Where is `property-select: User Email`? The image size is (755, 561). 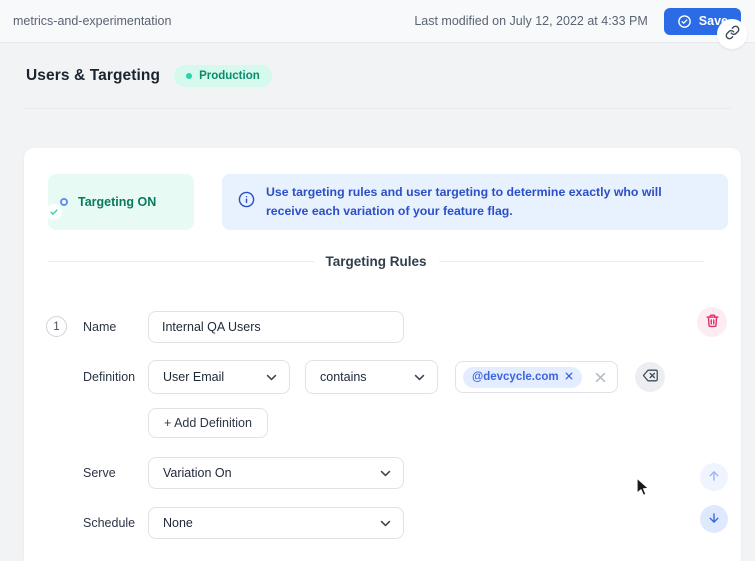 property-select: User Email is located at coordinates (219, 377).